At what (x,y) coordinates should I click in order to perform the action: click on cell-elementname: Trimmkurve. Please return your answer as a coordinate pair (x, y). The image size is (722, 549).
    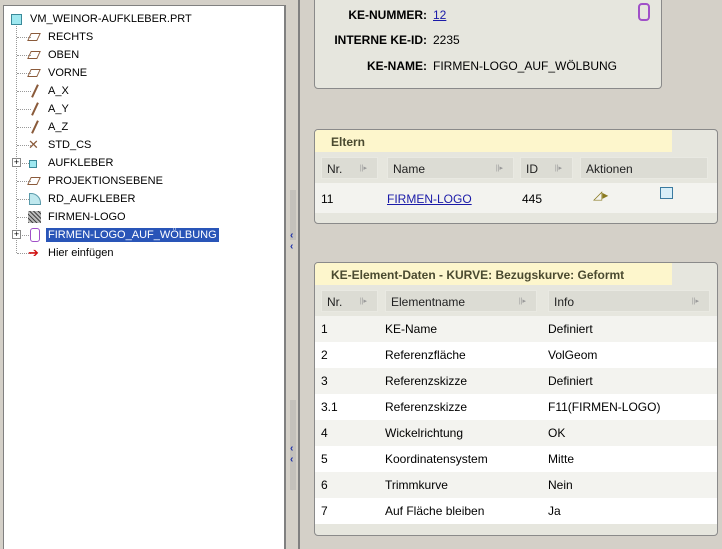
    Looking at the image, I should click on (416, 485).